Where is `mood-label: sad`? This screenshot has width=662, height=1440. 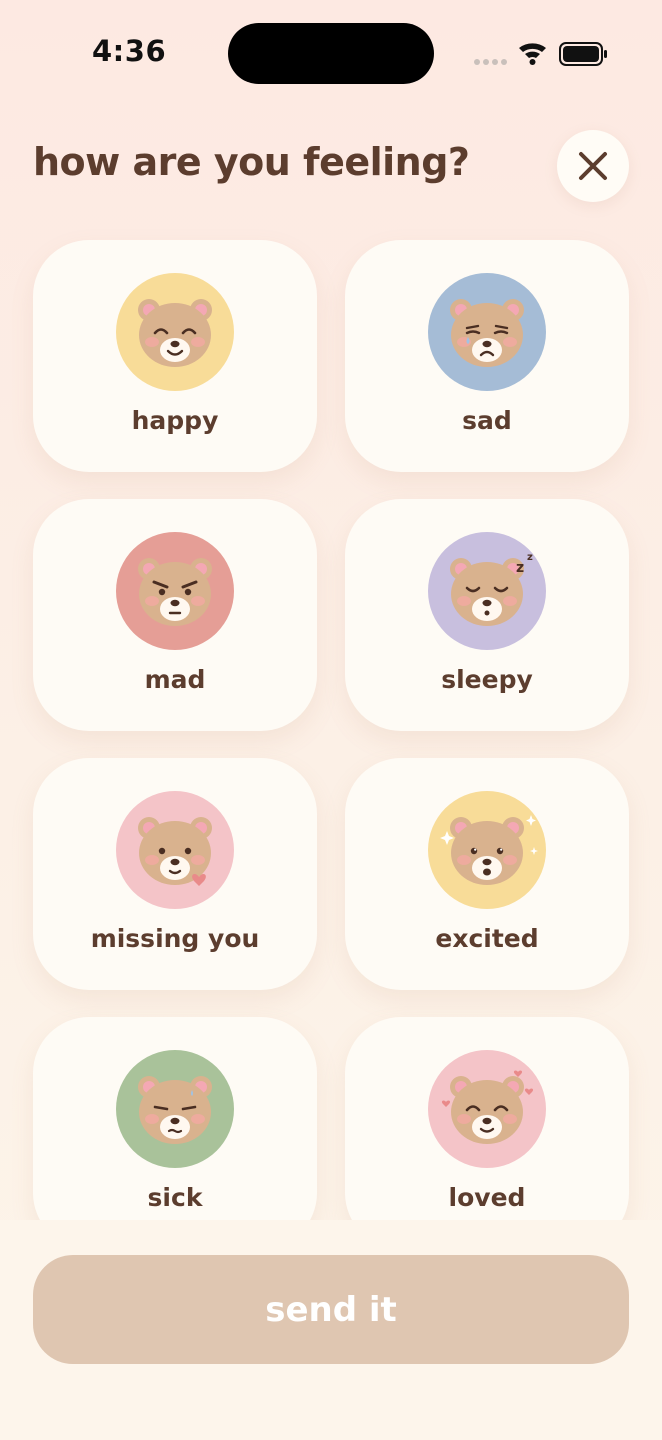 mood-label: sad is located at coordinates (487, 420).